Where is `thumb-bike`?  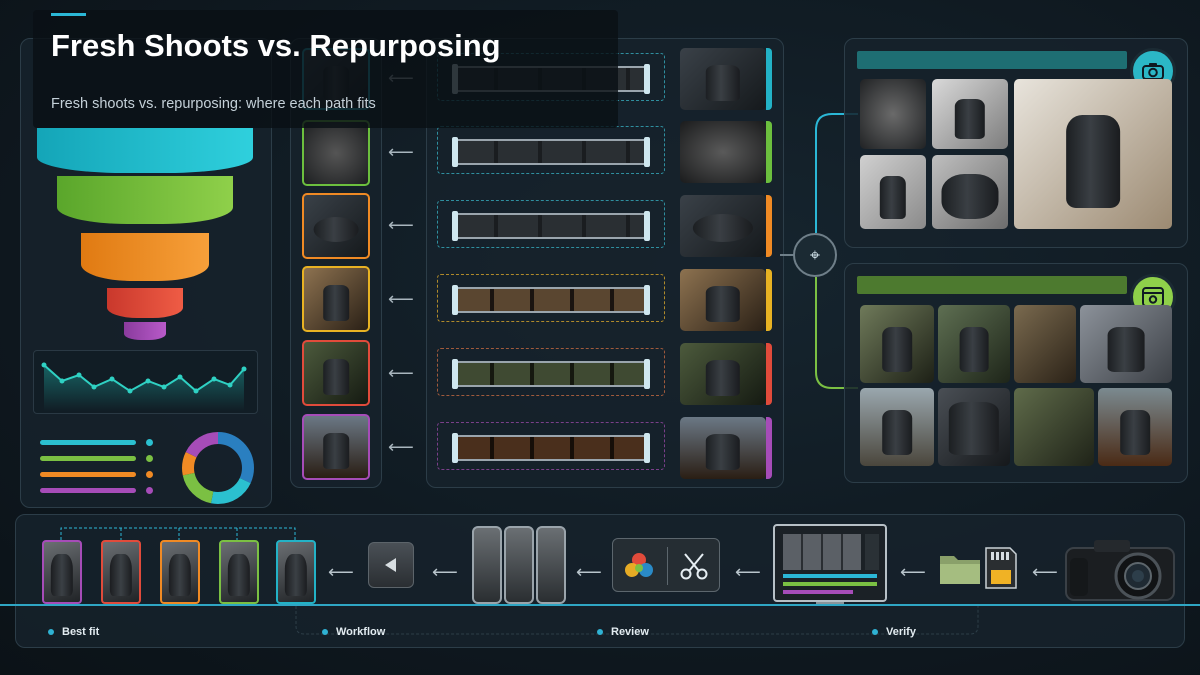
thumb-bike is located at coordinates (336, 373).